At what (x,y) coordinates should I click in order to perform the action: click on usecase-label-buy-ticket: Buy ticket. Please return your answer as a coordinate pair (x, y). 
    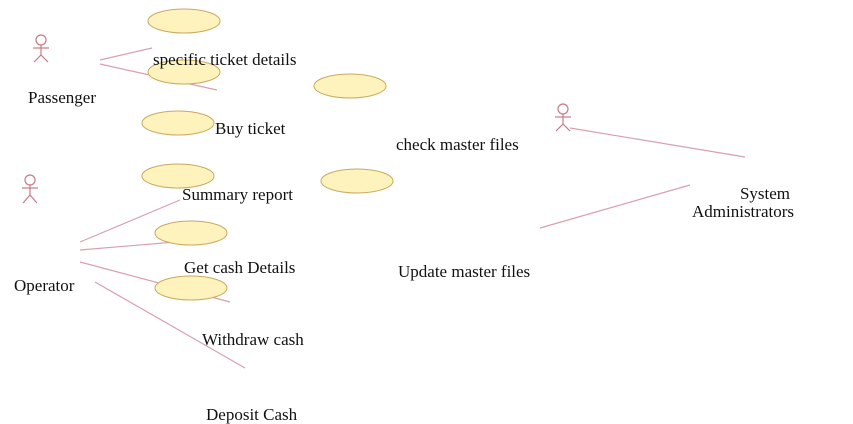
    Looking at the image, I should click on (250, 128).